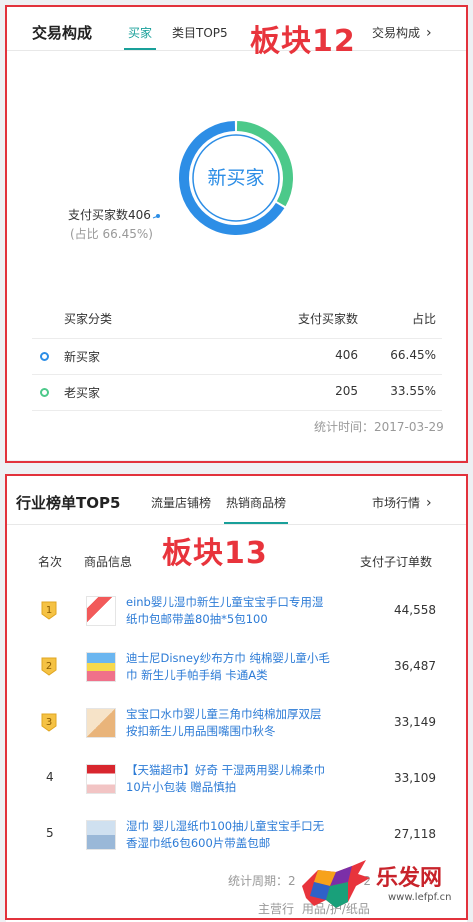 Image resolution: width=473 pixels, height=922 pixels. I want to click on callout-value: 支付买家数406, so click(109, 215).